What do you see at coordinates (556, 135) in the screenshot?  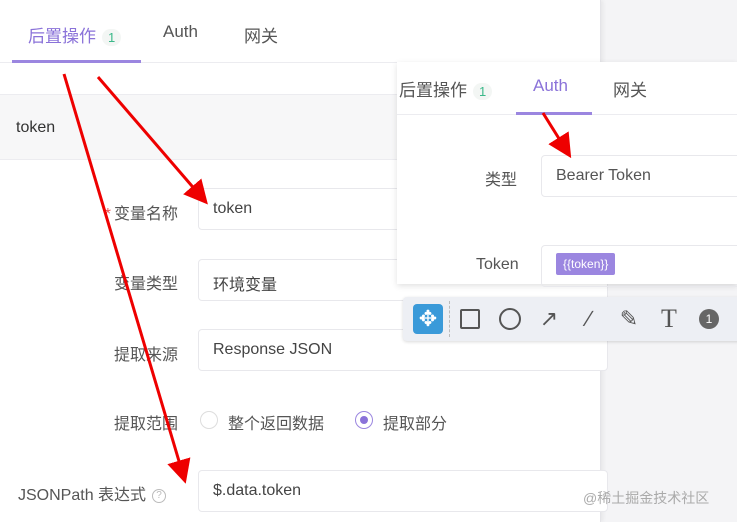 I see `arrow-to-bearer-type` at bounding box center [556, 135].